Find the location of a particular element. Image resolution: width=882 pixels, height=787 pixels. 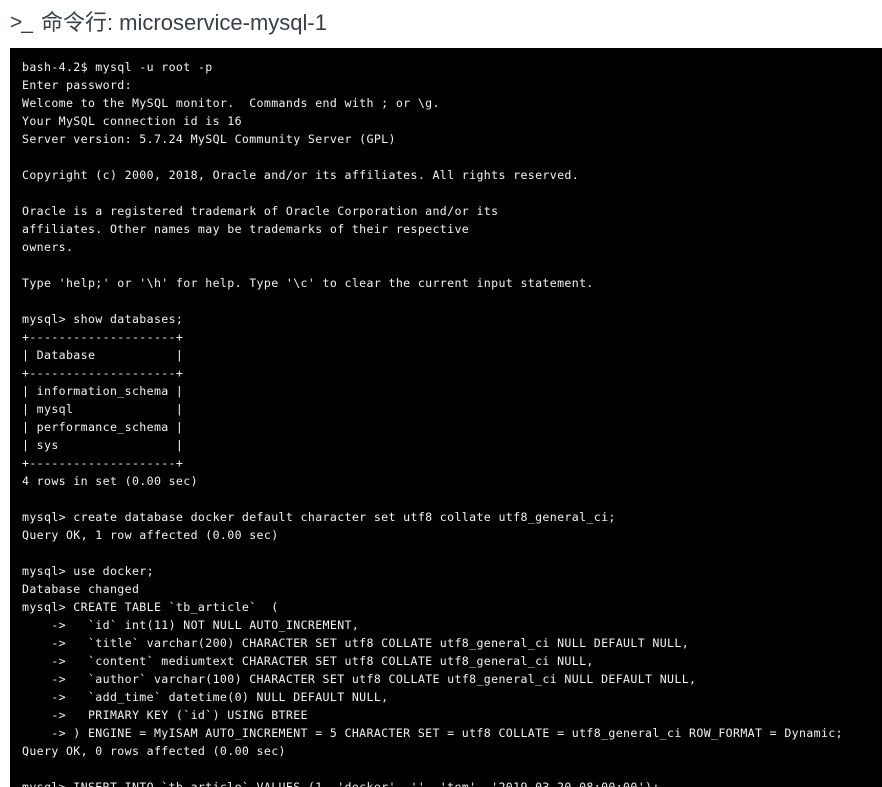

prompt-icon: >_ is located at coordinates (21, 22).